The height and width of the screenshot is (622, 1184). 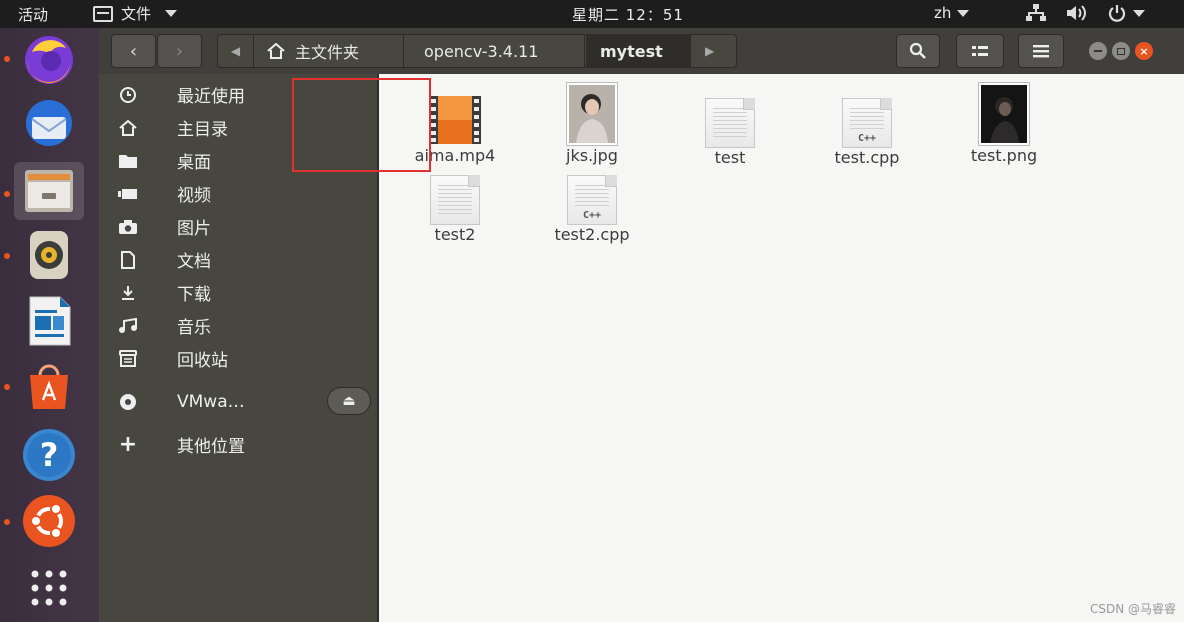 I want to click on header-bar: ‹ › ◀ 主文件夹 opencv-3.4.11 mytest ▶ ×, so click(x=641, y=51).